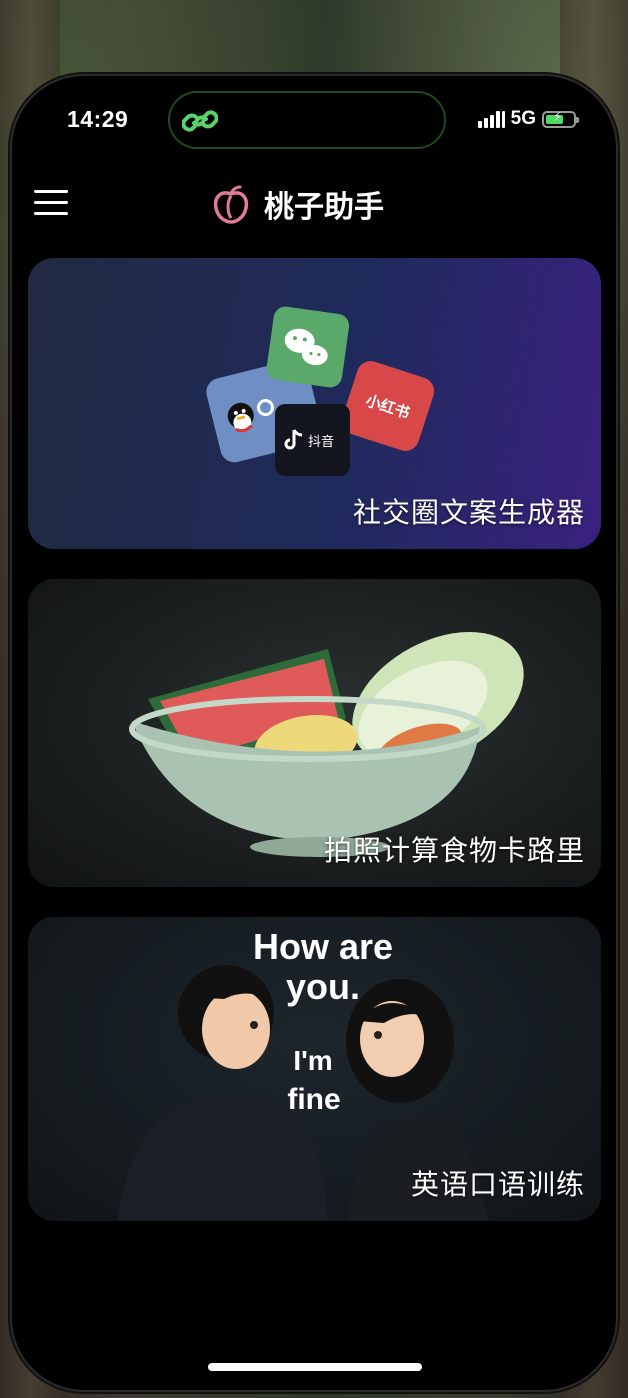  I want to click on network-type: 5G, so click(523, 118).